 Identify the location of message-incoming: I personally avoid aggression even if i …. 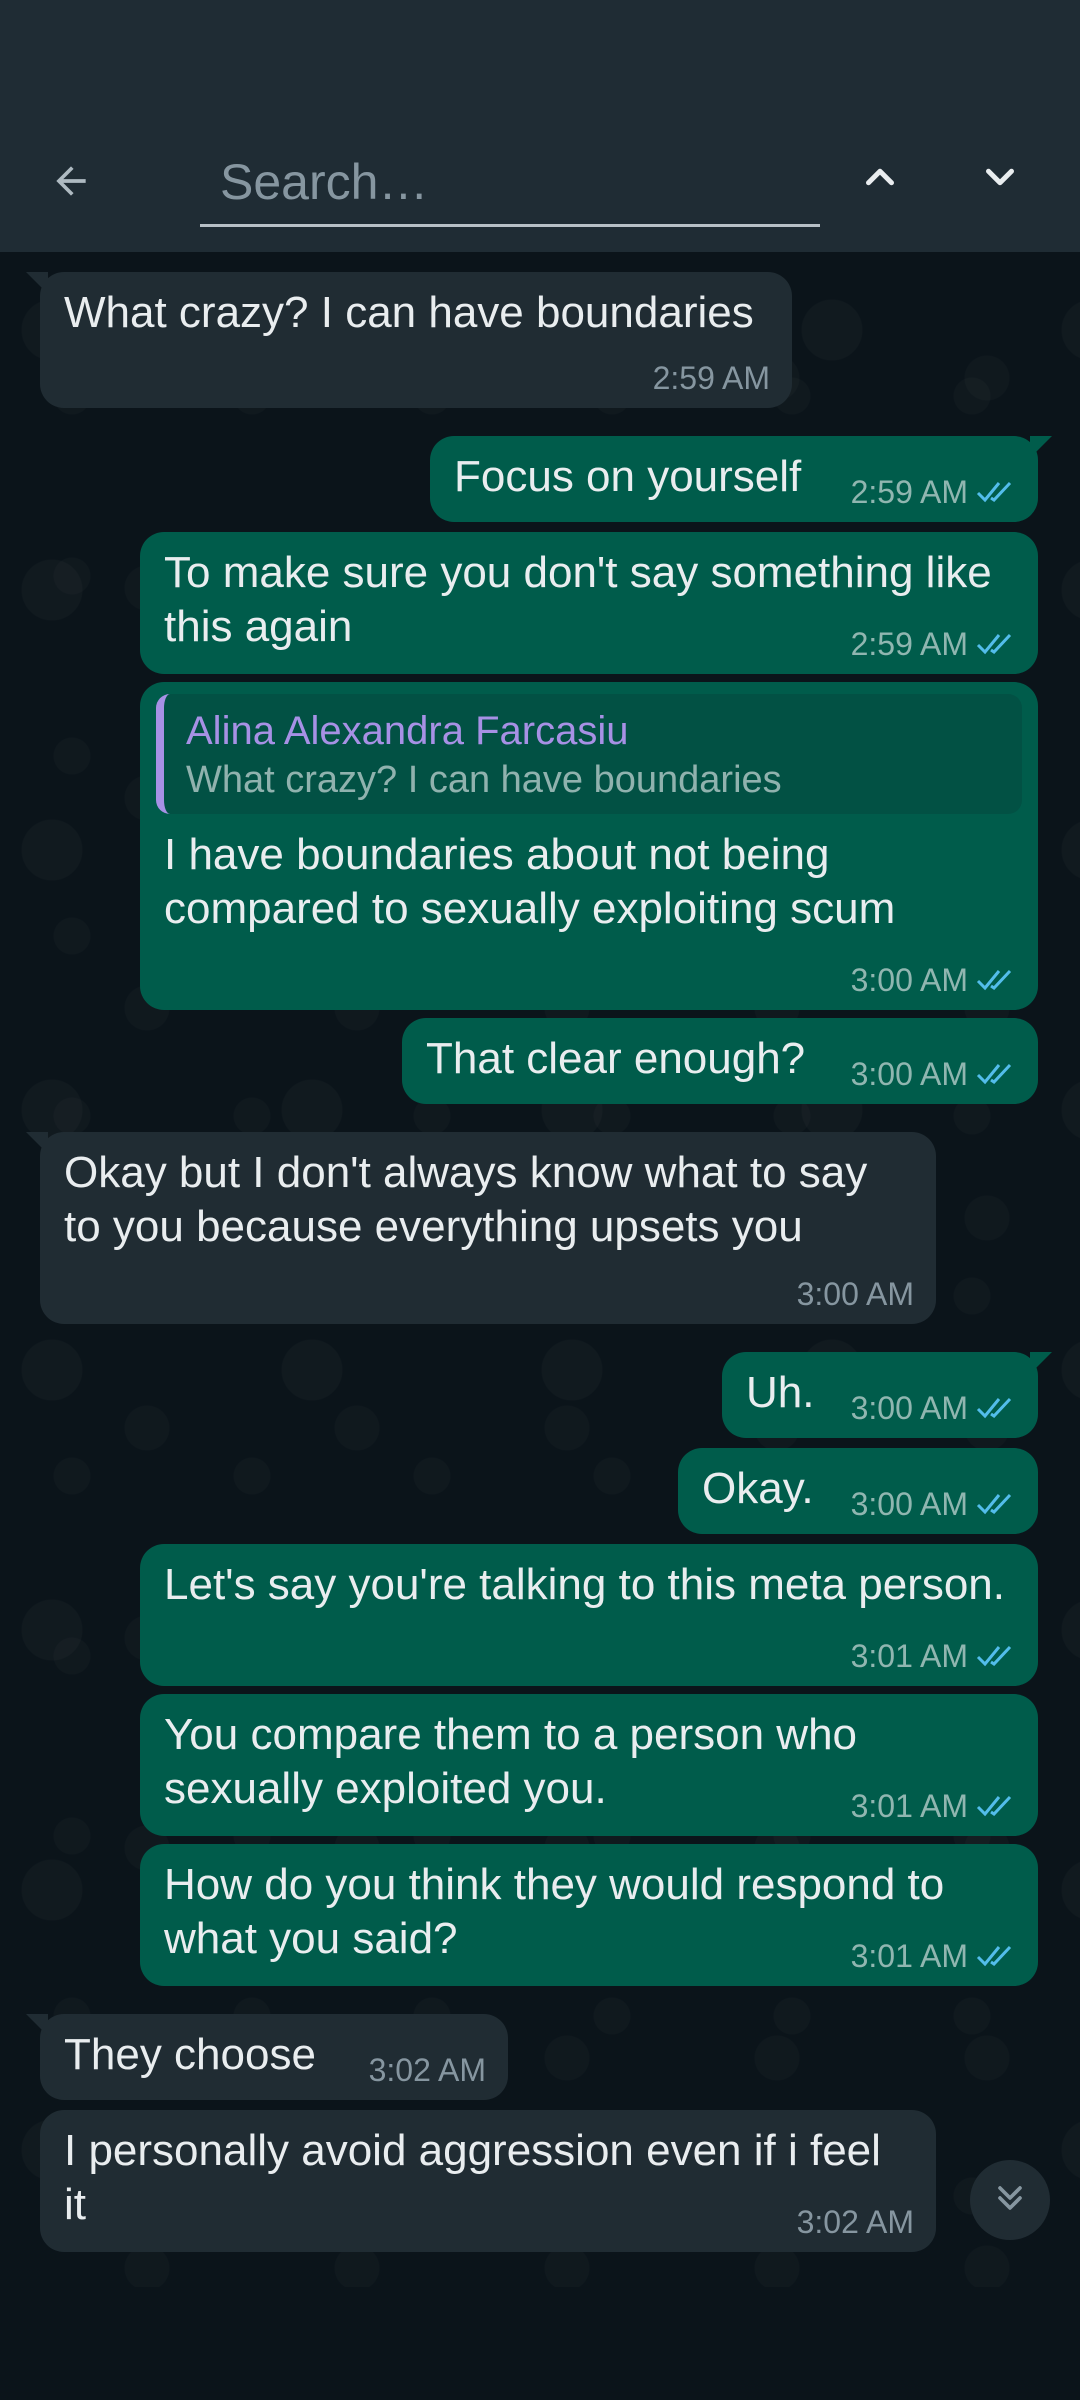
(488, 2181).